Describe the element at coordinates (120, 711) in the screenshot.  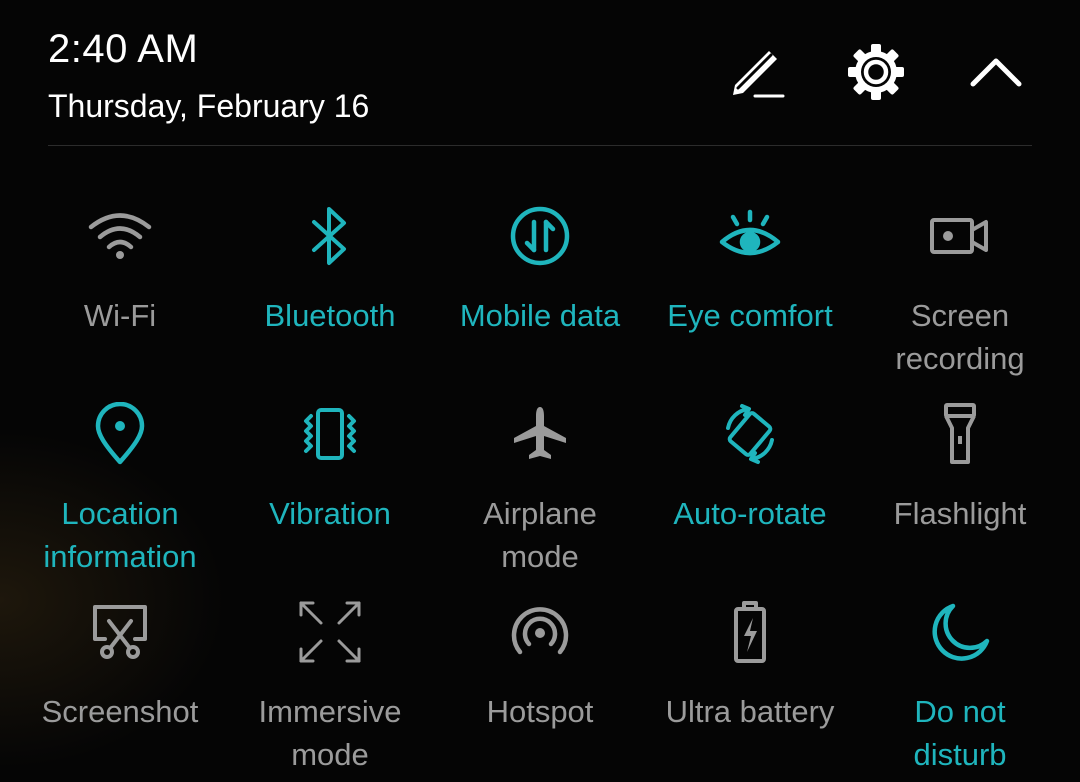
I see `tile-label: Screenshot` at that location.